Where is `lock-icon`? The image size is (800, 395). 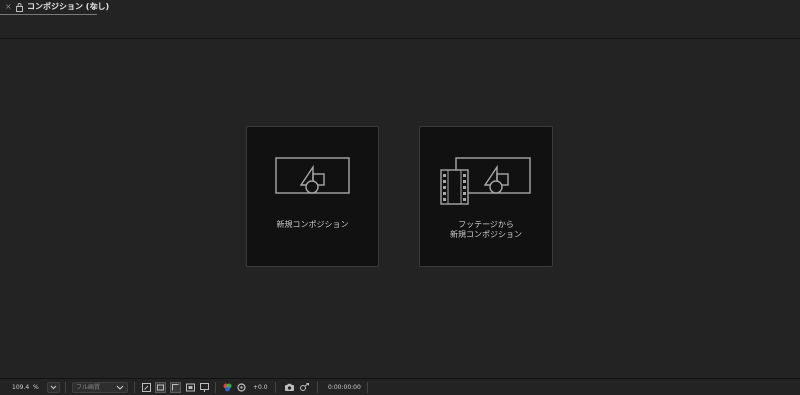
lock-icon is located at coordinates (19, 7).